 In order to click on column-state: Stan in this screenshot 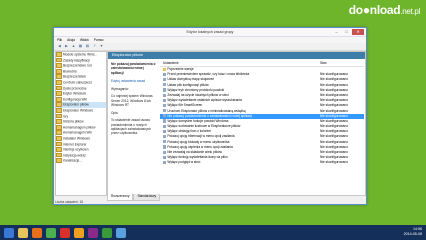, I will do `click(342, 63)`.